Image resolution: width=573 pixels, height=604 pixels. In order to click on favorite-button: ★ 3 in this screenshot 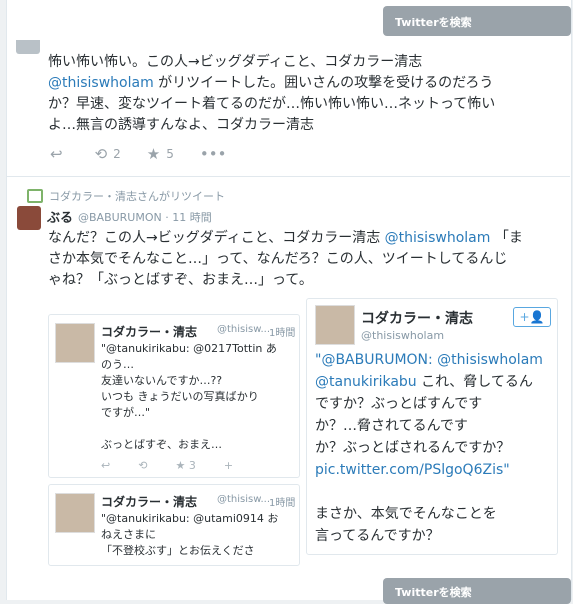, I will do `click(185, 465)`.